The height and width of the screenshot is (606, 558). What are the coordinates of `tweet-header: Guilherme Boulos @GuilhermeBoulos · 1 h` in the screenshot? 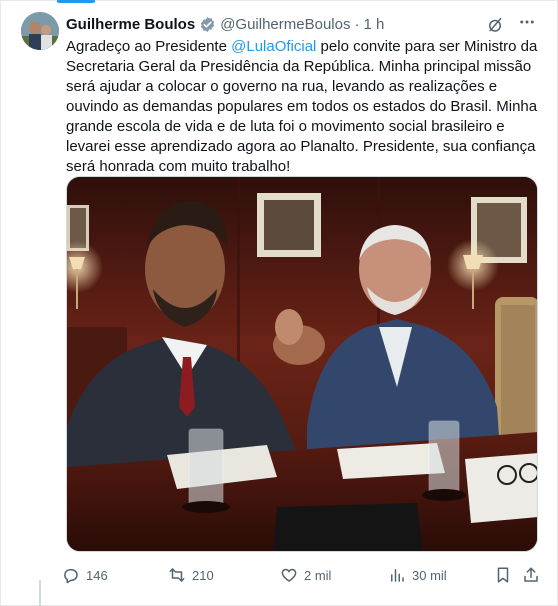 It's located at (301, 24).